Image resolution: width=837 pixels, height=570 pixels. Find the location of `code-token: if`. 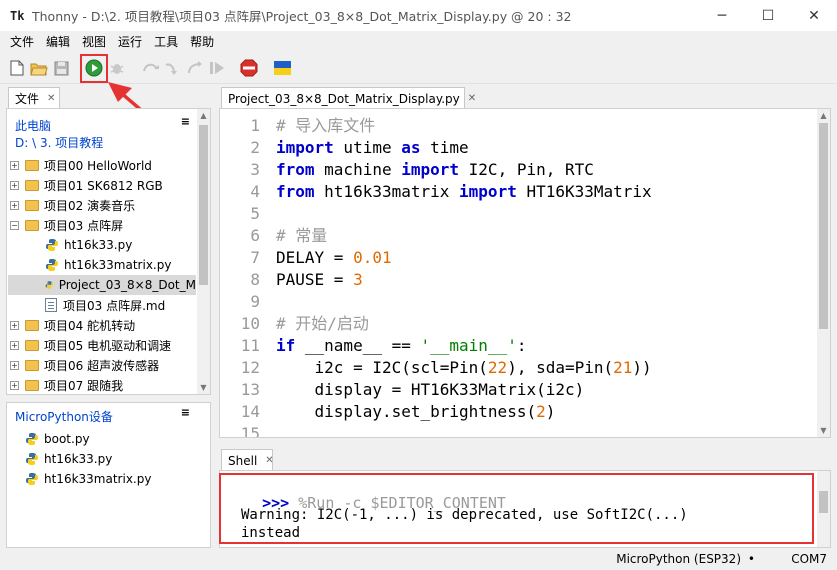

code-token: if is located at coordinates (286, 345).